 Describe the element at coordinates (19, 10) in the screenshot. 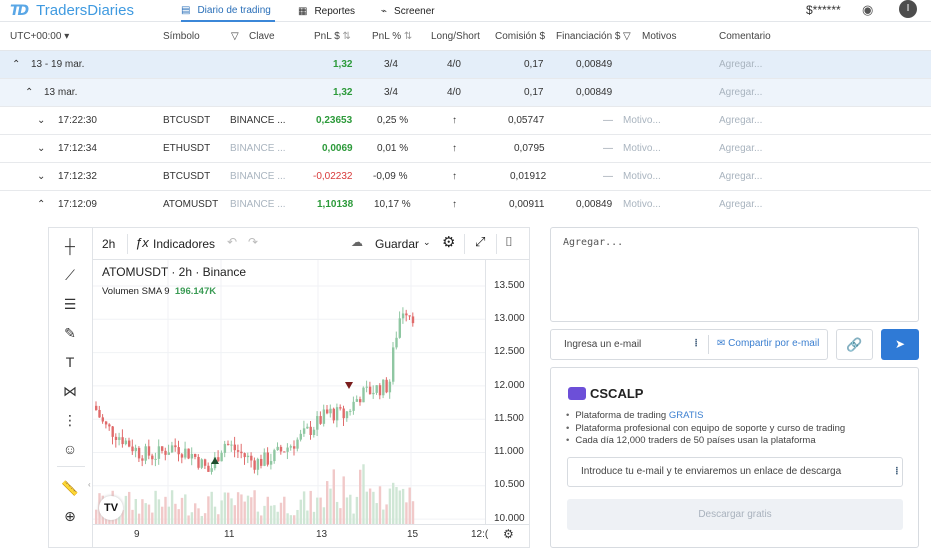

I see `logo-mark: TD` at that location.